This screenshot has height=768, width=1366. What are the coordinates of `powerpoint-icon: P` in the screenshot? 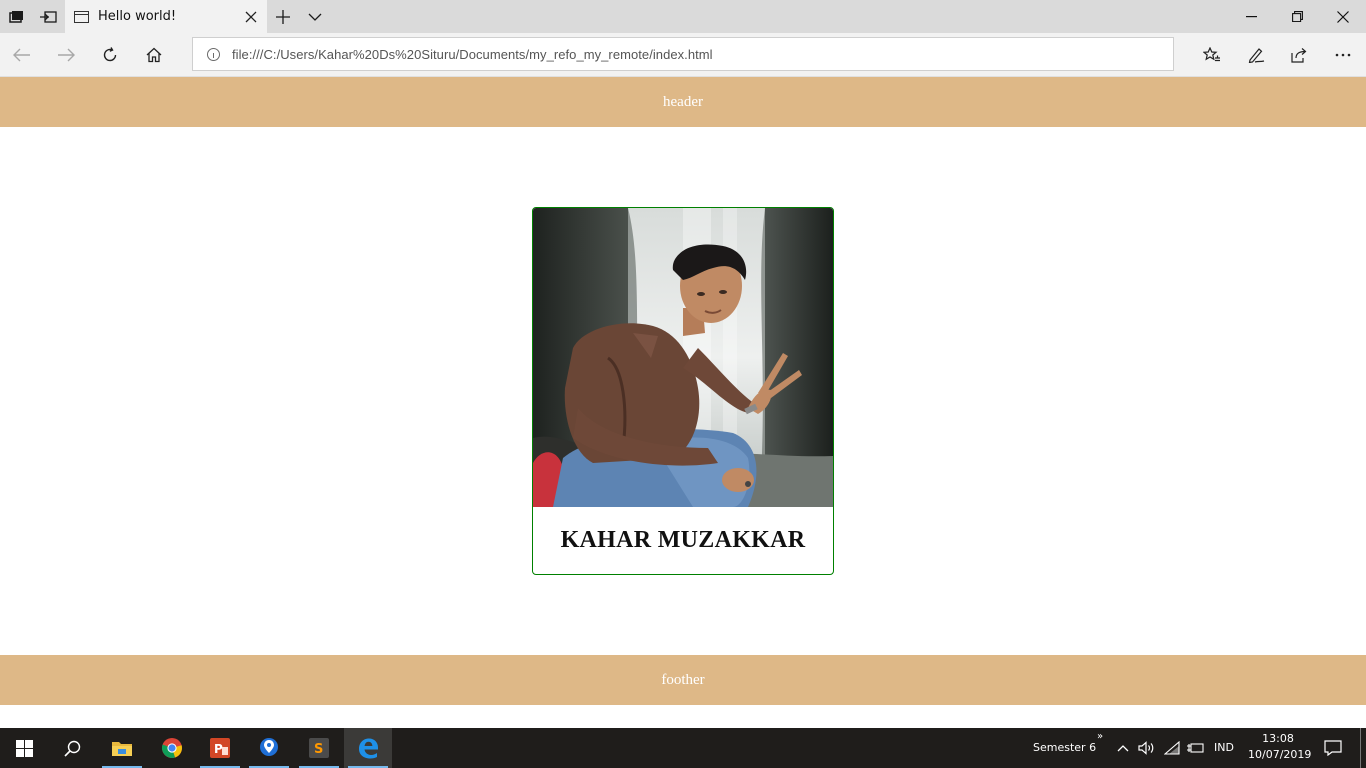 It's located at (220, 748).